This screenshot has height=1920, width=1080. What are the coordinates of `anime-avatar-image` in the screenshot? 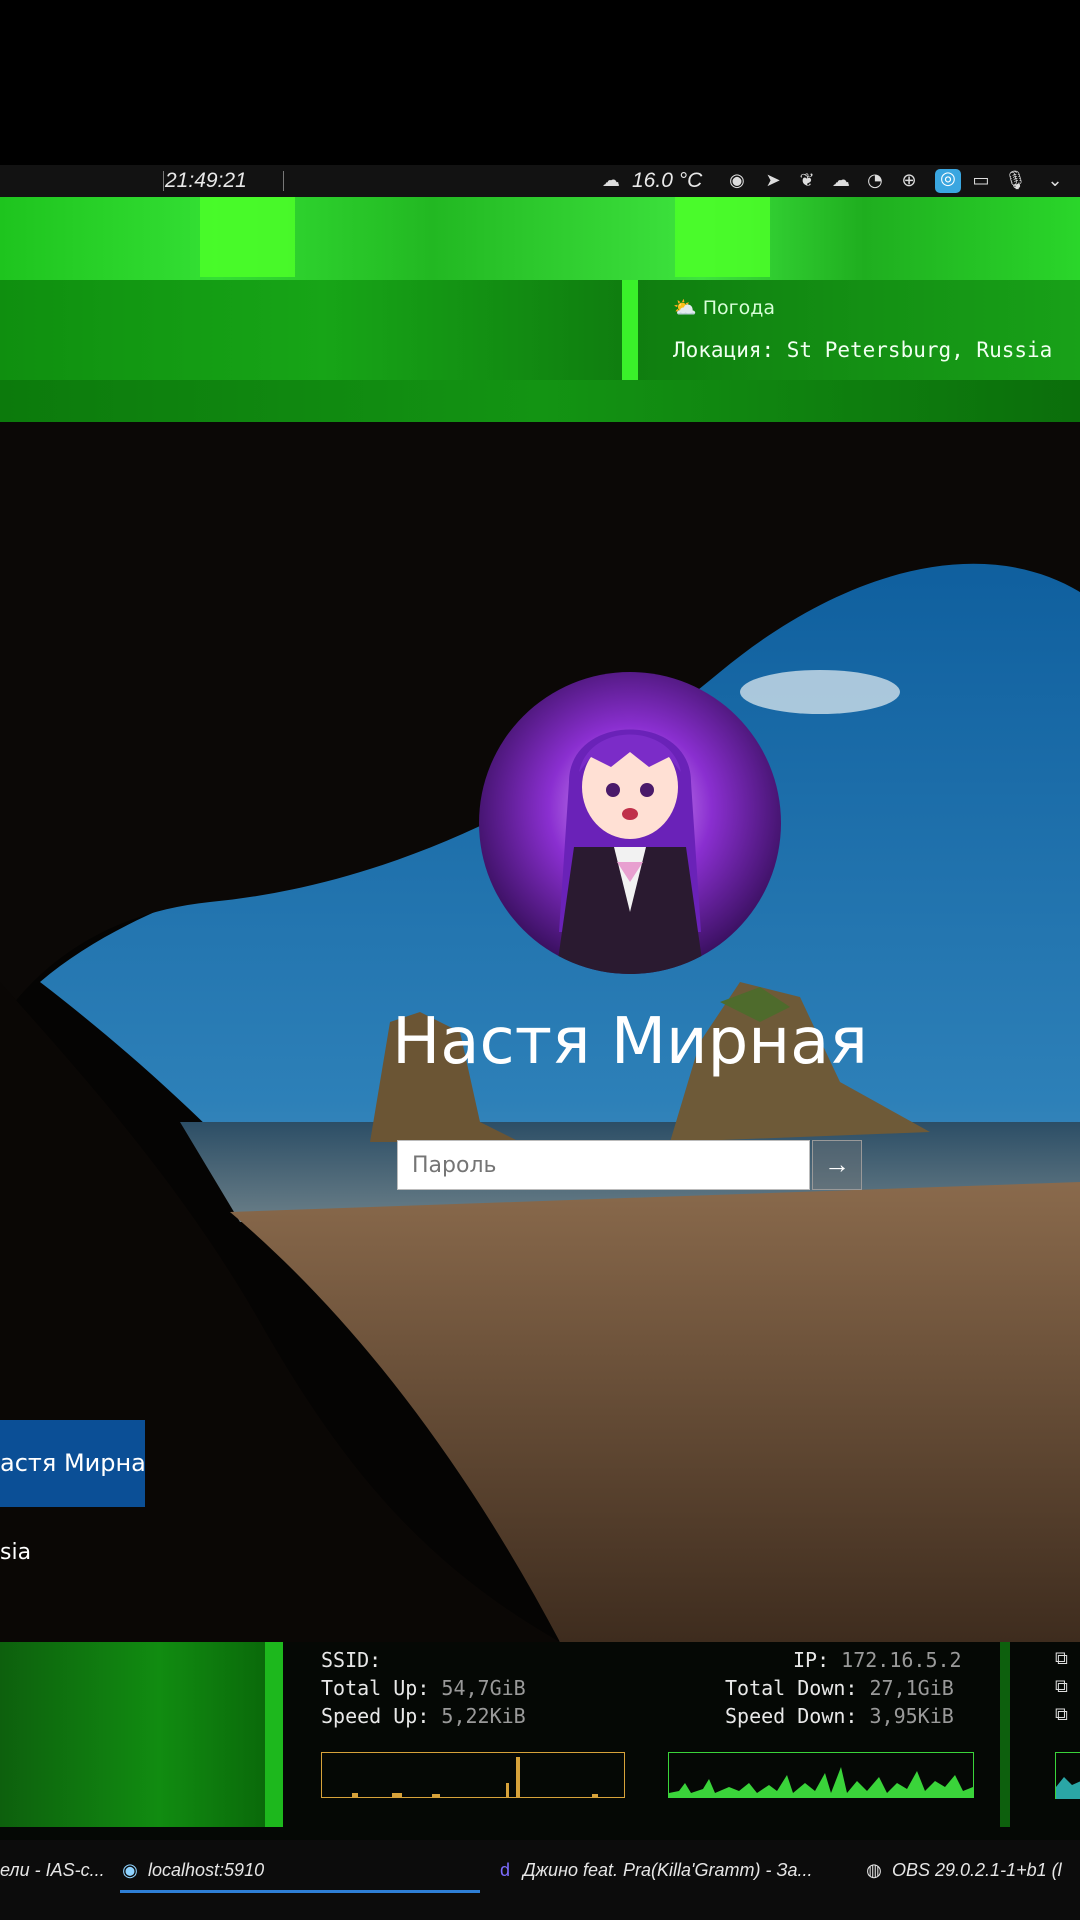 It's located at (630, 823).